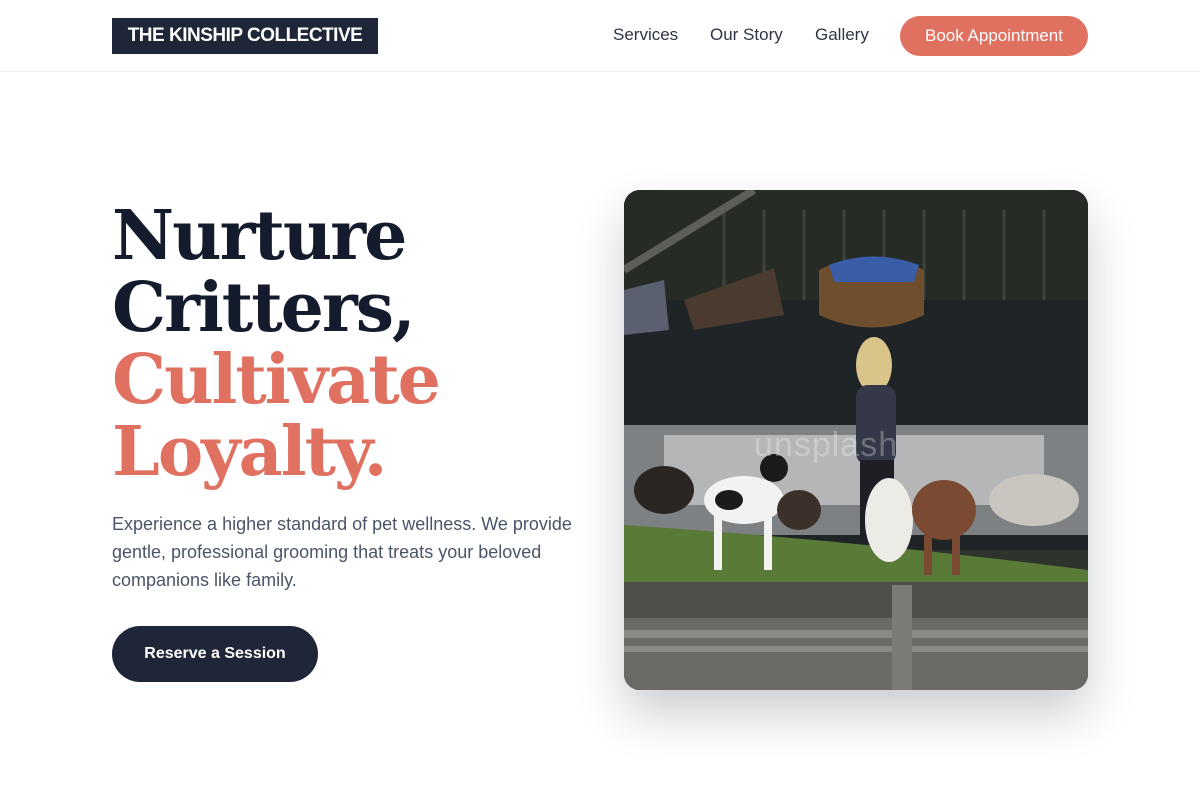 The height and width of the screenshot is (800, 1200). I want to click on headline-line-1: Nurture, so click(259, 236).